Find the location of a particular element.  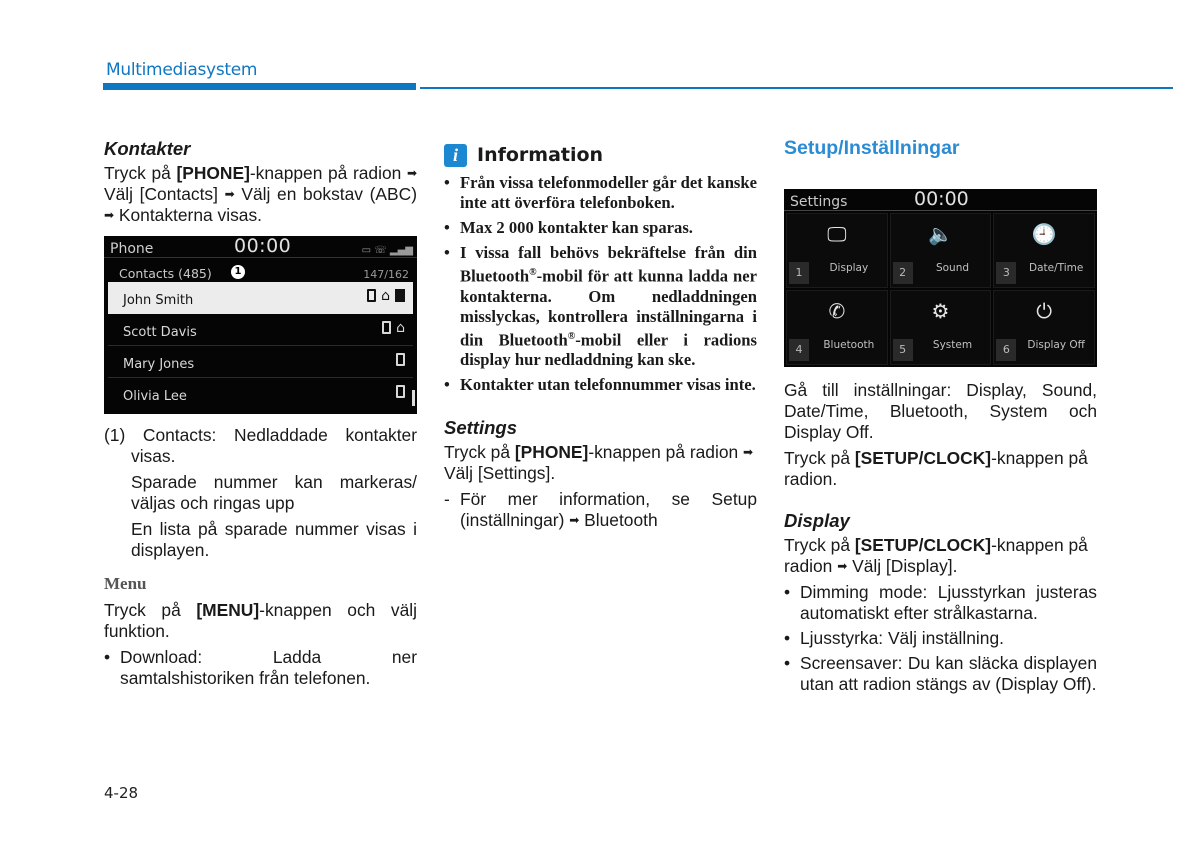

phone-key-label: [PHONE] is located at coordinates (551, 452).